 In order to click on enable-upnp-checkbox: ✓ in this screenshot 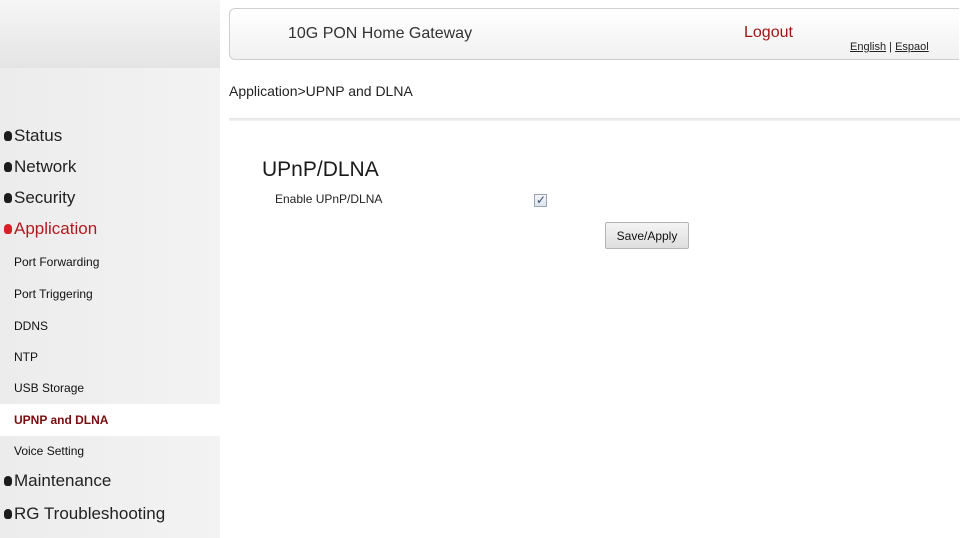, I will do `click(540, 200)`.